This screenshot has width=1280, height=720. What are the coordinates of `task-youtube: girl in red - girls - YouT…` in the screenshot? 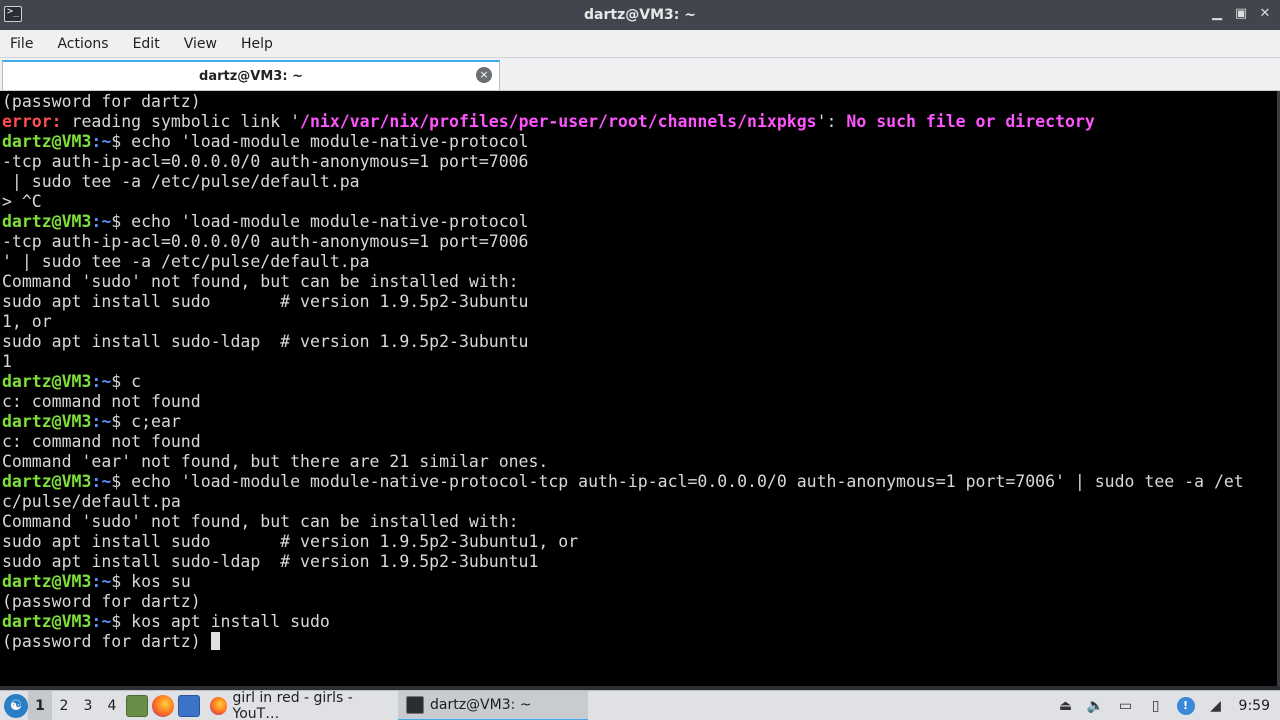 It's located at (300, 704).